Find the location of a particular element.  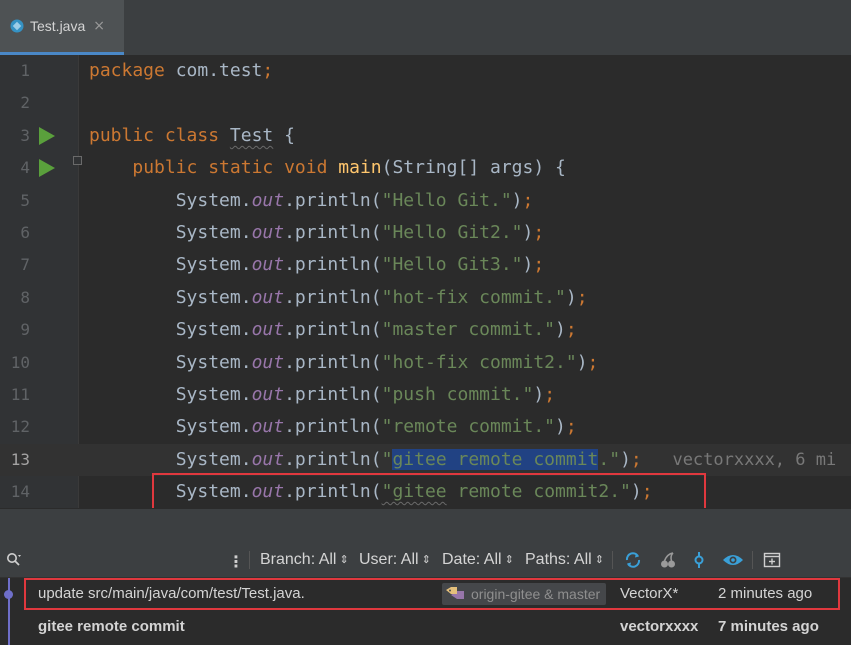

line-number: 4 is located at coordinates (25, 168).